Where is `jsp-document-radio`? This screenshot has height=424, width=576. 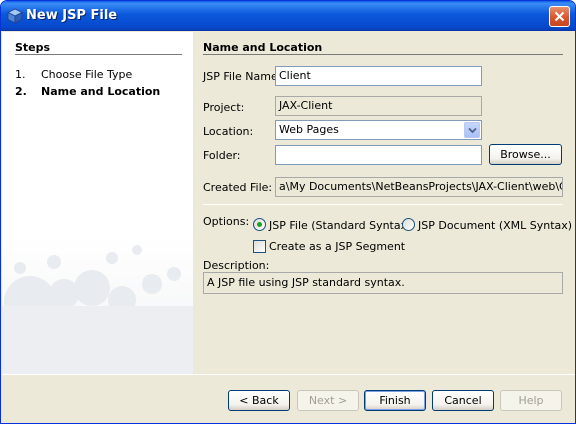
jsp-document-radio is located at coordinates (408, 224).